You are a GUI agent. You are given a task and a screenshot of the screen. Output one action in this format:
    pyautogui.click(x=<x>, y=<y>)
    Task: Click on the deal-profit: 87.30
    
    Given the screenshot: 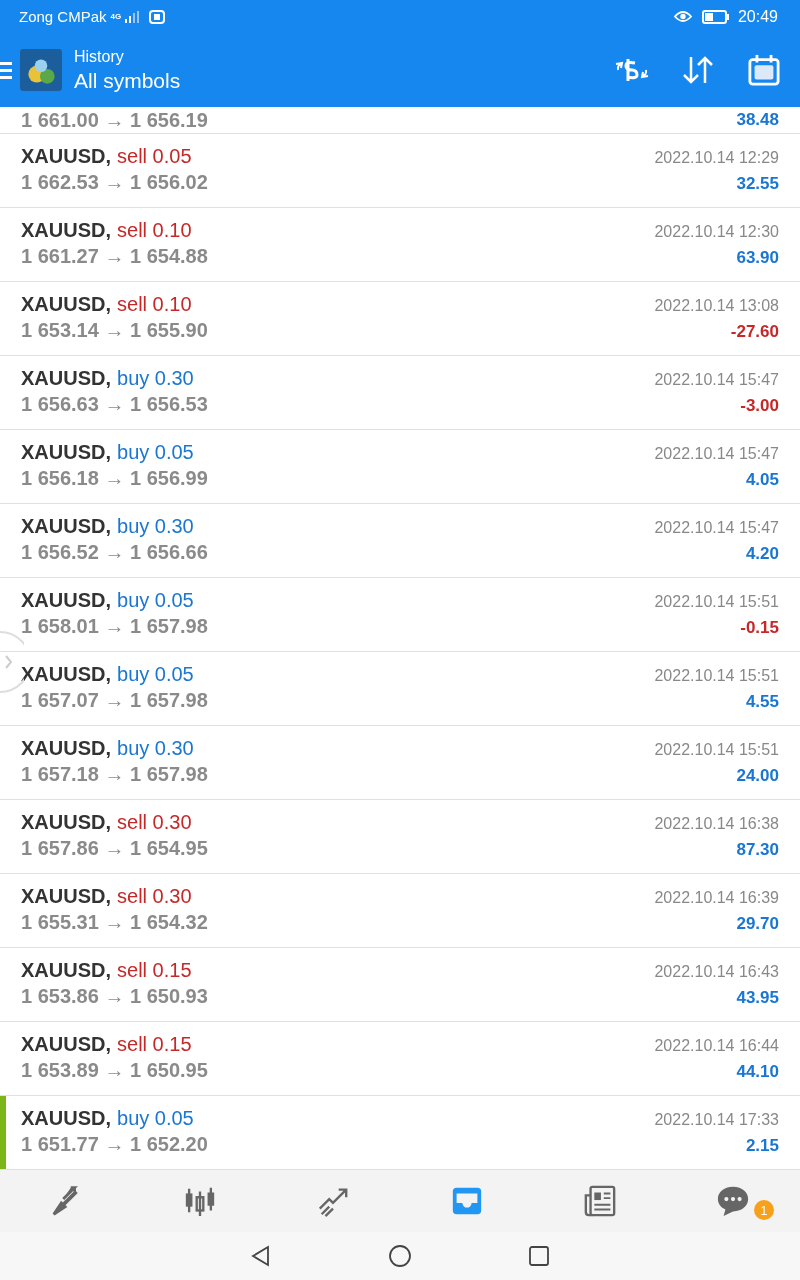 What is the action you would take?
    pyautogui.click(x=757, y=849)
    